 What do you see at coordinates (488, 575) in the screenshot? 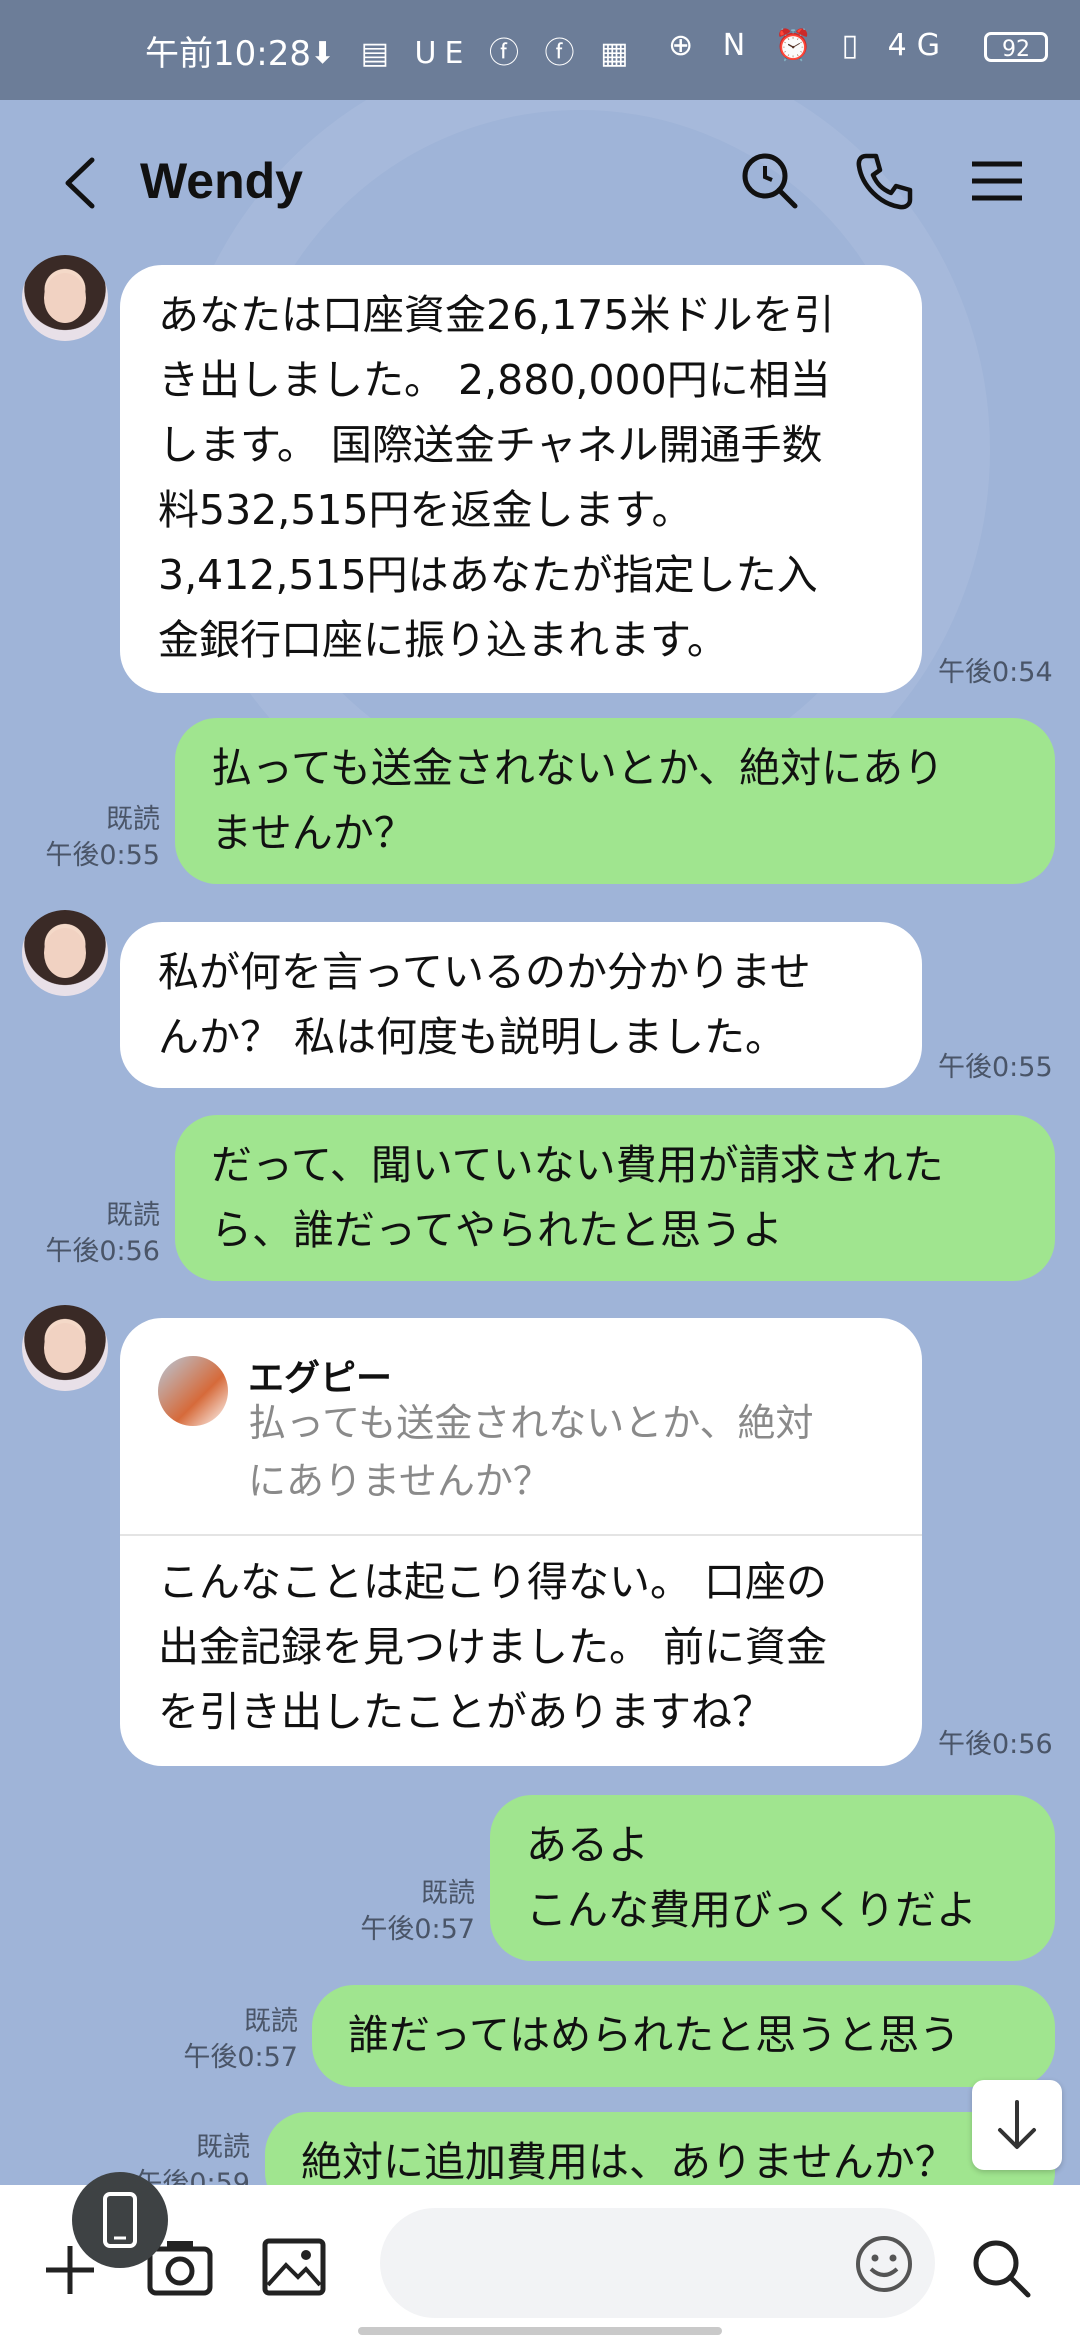
I see `message-line: 3,412,515円はあなたが指定した入` at bounding box center [488, 575].